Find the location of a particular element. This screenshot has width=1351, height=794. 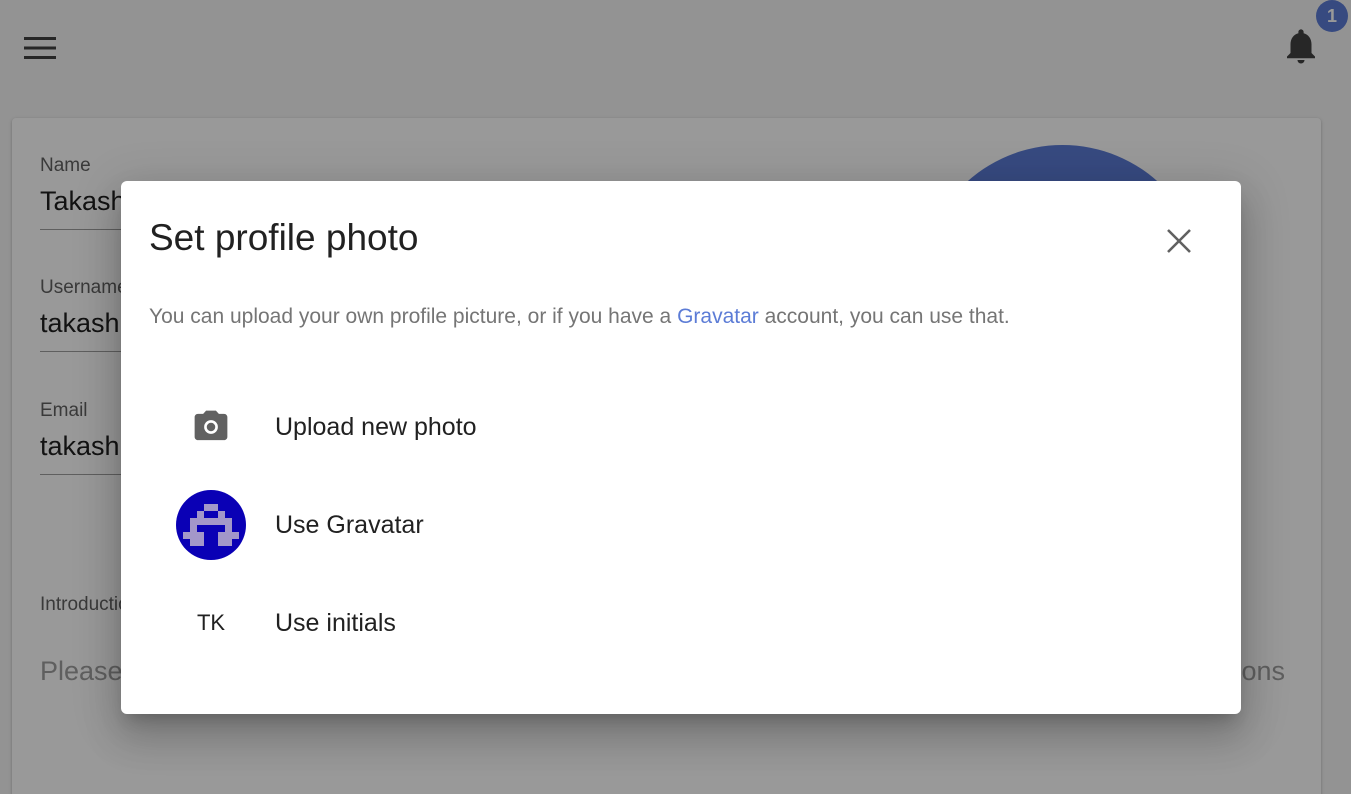

option-label: Use Gravatar is located at coordinates (349, 524).